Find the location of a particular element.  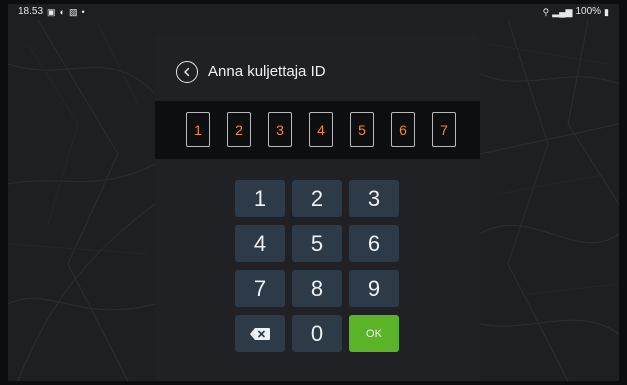

key-9: 9 is located at coordinates (374, 288).